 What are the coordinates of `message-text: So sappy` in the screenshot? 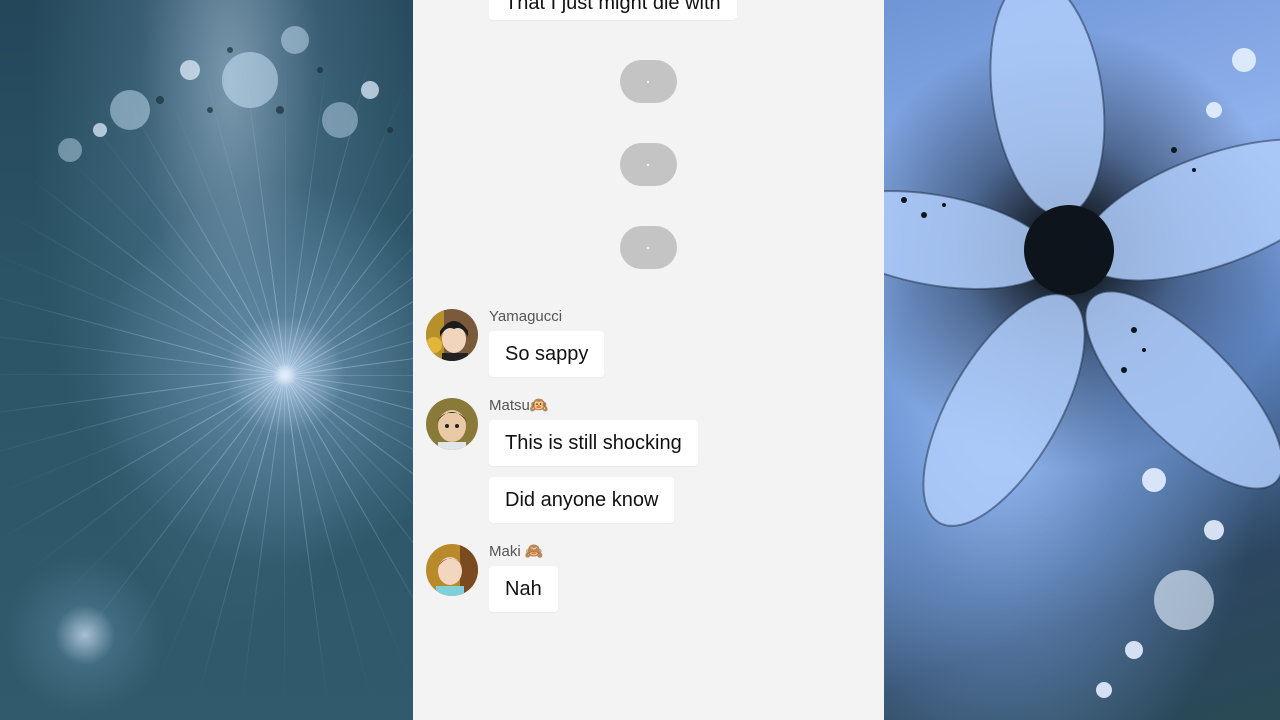 It's located at (547, 354).